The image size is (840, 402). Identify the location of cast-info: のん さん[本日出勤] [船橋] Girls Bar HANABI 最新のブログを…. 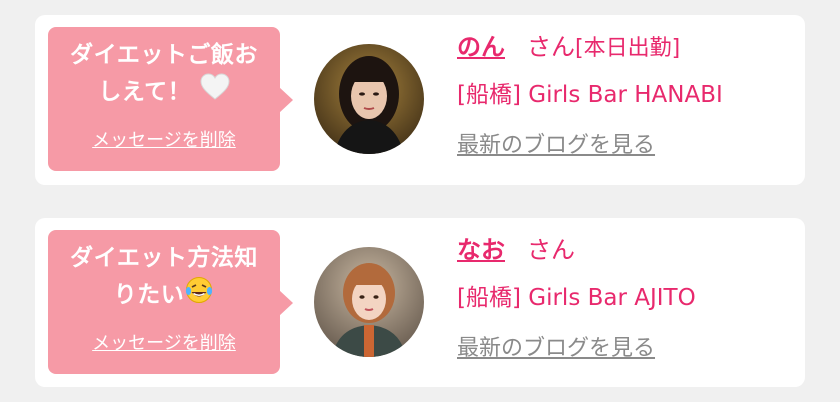
(627, 94).